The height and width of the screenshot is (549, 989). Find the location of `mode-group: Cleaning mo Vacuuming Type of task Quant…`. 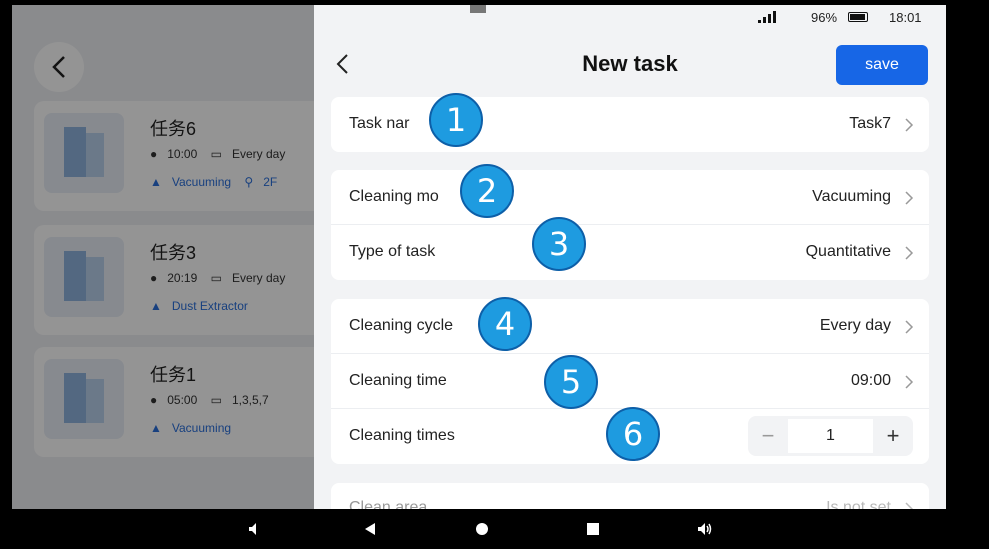

mode-group: Cleaning mo Vacuuming Type of task Quant… is located at coordinates (630, 225).